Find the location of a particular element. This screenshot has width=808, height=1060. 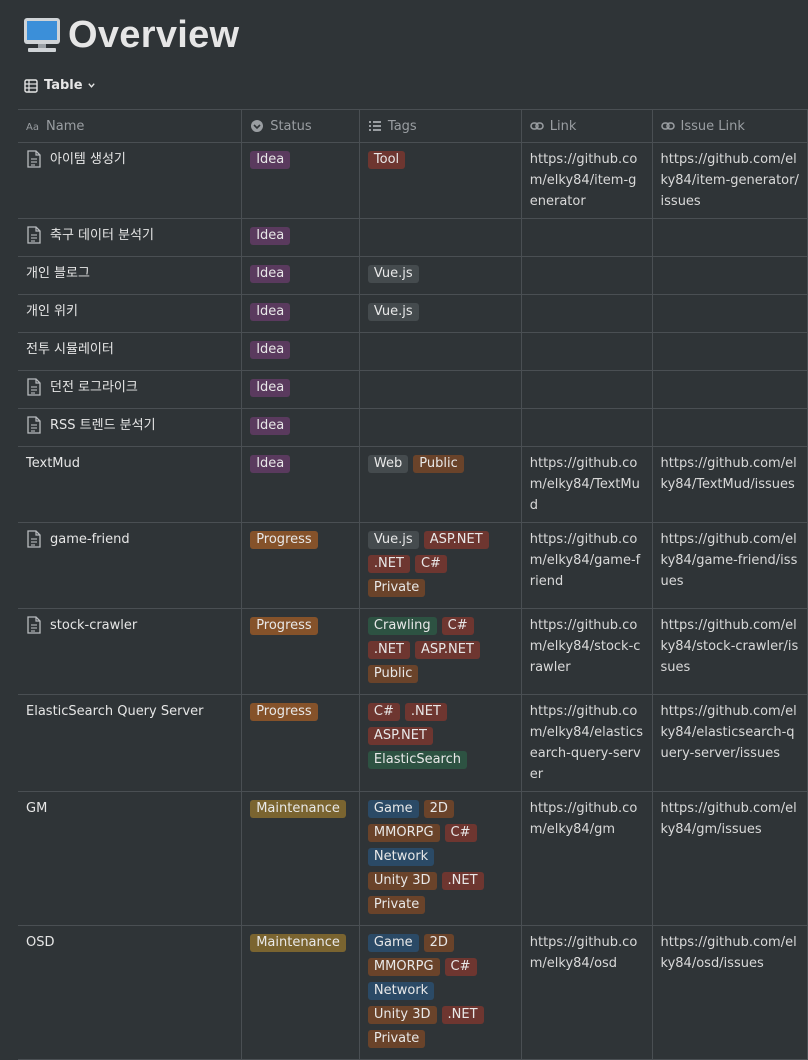

link-url: https://github.com/elky84/item-generator is located at coordinates (584, 180).